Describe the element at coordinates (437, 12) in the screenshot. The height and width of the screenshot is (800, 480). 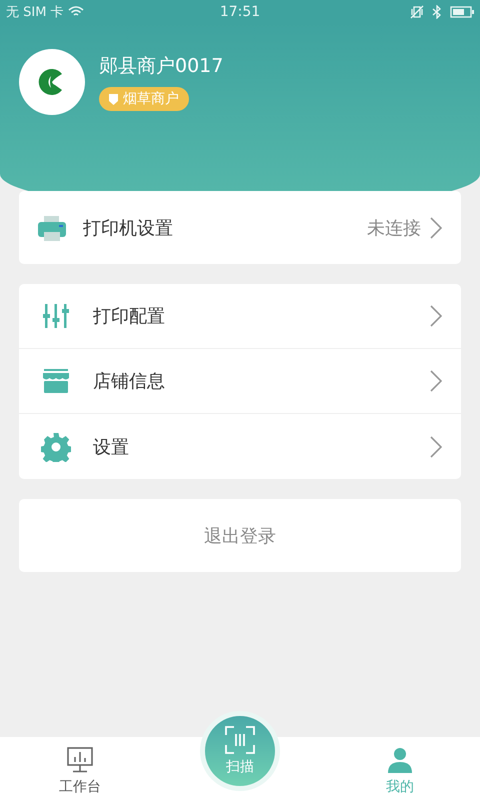
I see `bluetooth-icon` at that location.